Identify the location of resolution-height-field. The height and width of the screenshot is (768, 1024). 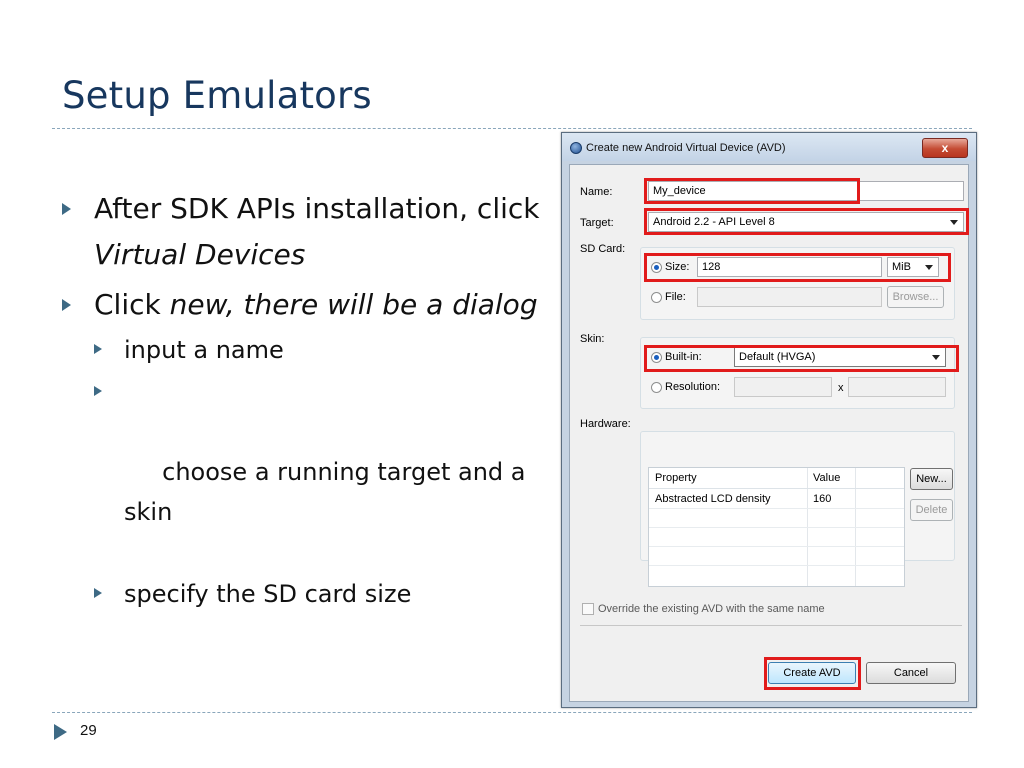
(897, 387).